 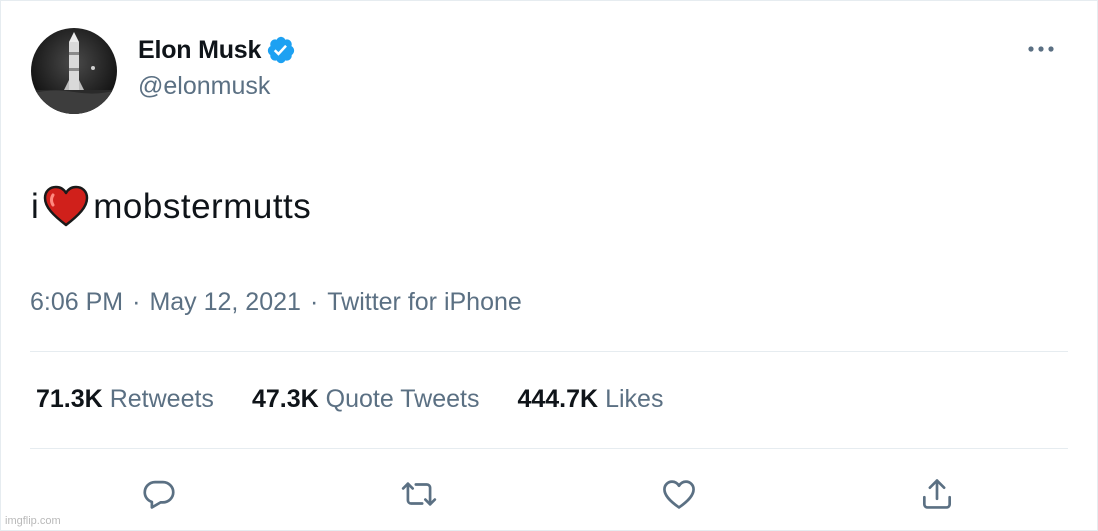 I want to click on tweet-time: 6:06 PM, so click(x=76, y=302).